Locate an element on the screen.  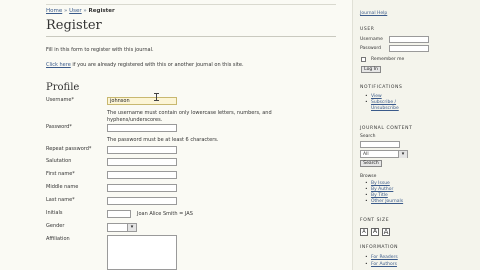
affiliation-textarea is located at coordinates (142, 252).